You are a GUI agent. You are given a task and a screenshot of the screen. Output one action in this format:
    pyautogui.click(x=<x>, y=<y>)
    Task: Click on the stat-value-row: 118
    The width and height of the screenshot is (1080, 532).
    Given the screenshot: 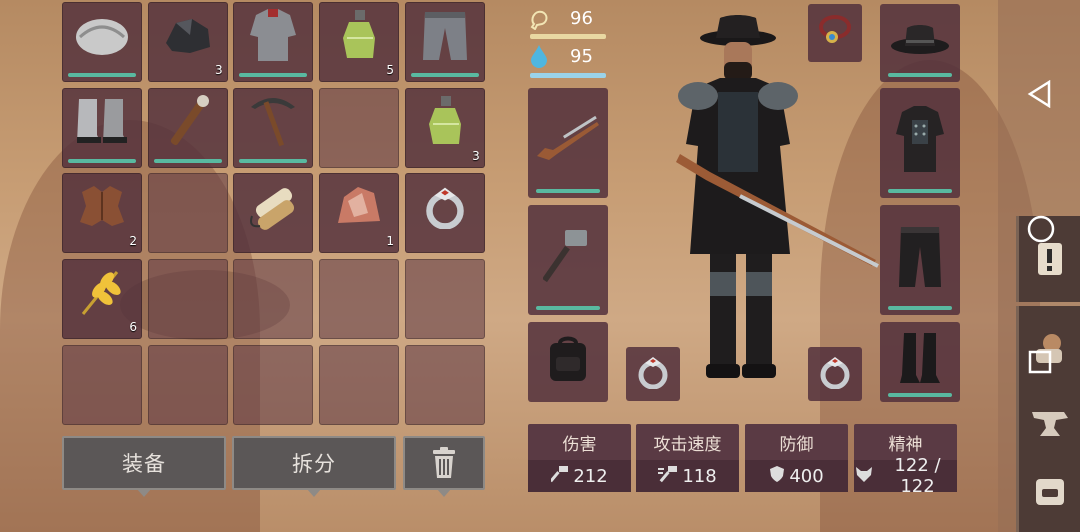 What is the action you would take?
    pyautogui.click(x=687, y=476)
    